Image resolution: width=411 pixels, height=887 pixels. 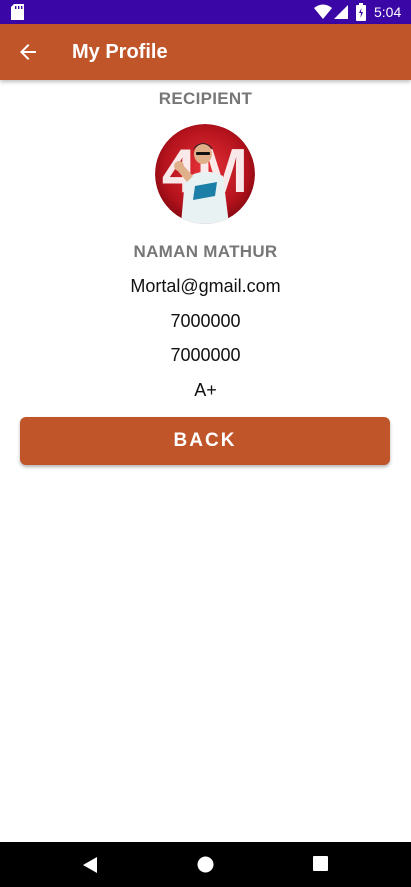 What do you see at coordinates (205, 355) in the screenshot?
I see `user-phone-secondary: 7000000` at bounding box center [205, 355].